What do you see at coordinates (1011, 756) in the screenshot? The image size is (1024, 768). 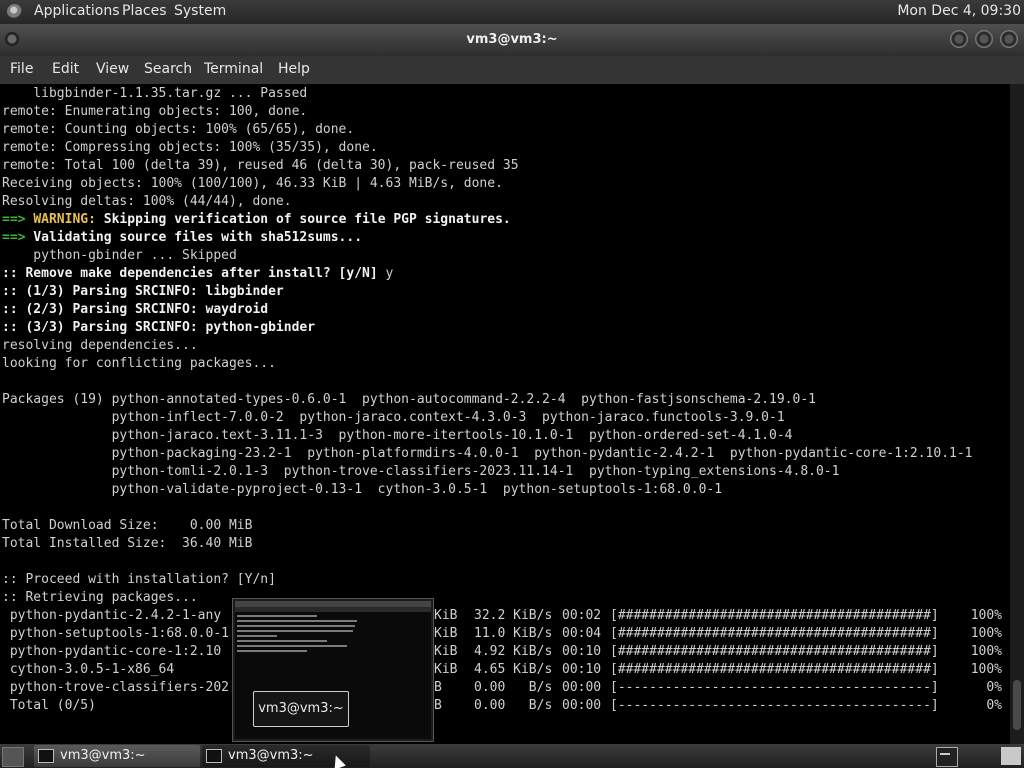 I see `workspace-switcher` at bounding box center [1011, 756].